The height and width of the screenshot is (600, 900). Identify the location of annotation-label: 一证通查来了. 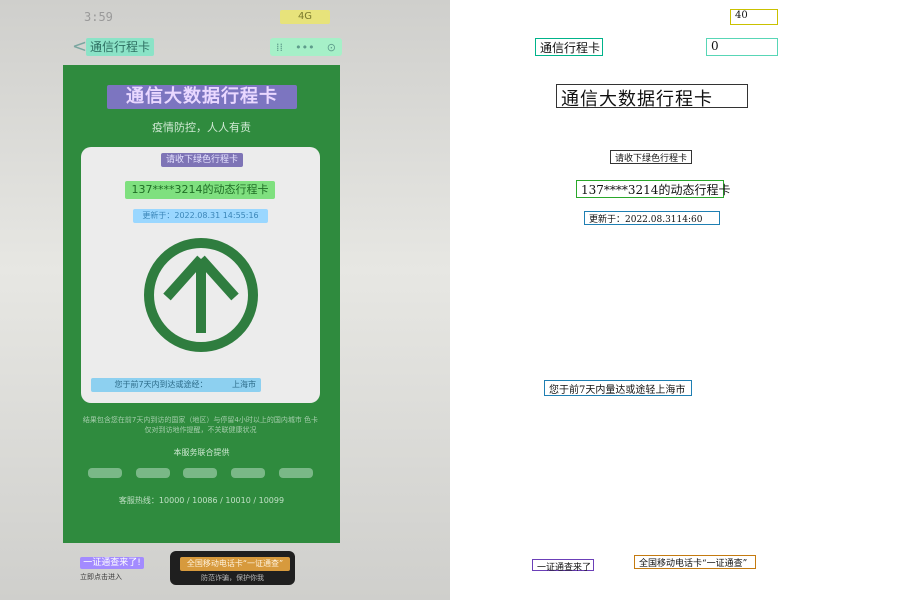
(564, 568).